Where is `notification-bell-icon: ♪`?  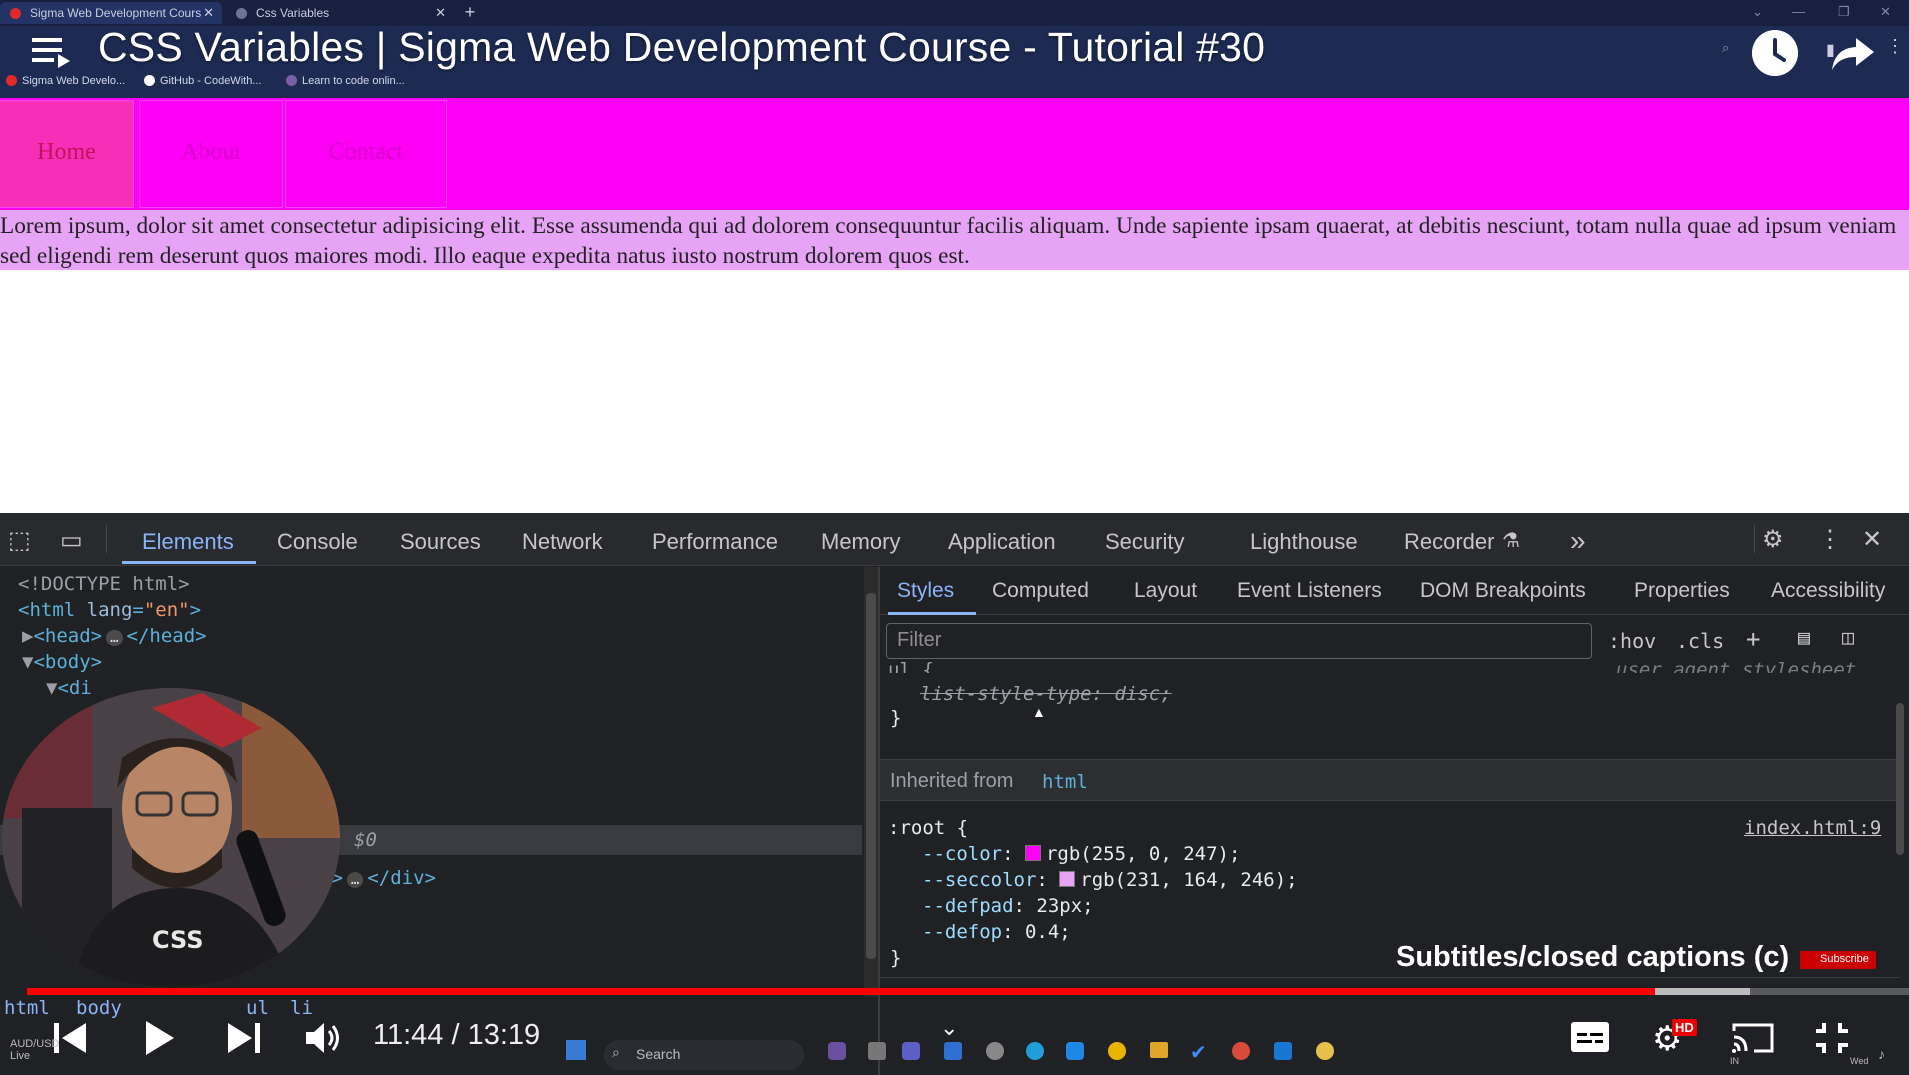 notification-bell-icon: ♪ is located at coordinates (1881, 1054).